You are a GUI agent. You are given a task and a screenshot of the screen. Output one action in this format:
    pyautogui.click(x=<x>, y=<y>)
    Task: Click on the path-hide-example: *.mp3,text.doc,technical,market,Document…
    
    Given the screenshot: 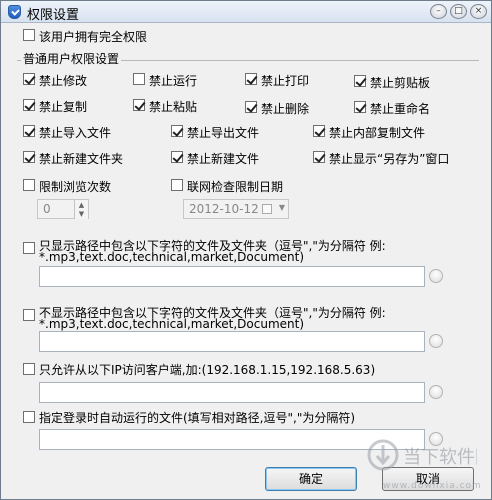 What is the action you would take?
    pyautogui.click(x=172, y=324)
    